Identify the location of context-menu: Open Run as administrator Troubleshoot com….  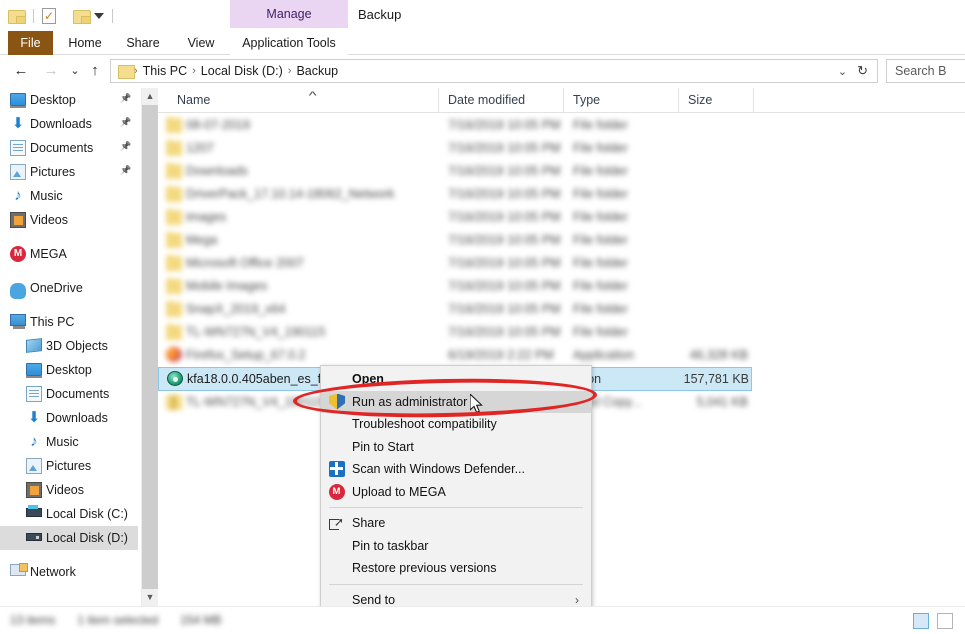
(456, 499).